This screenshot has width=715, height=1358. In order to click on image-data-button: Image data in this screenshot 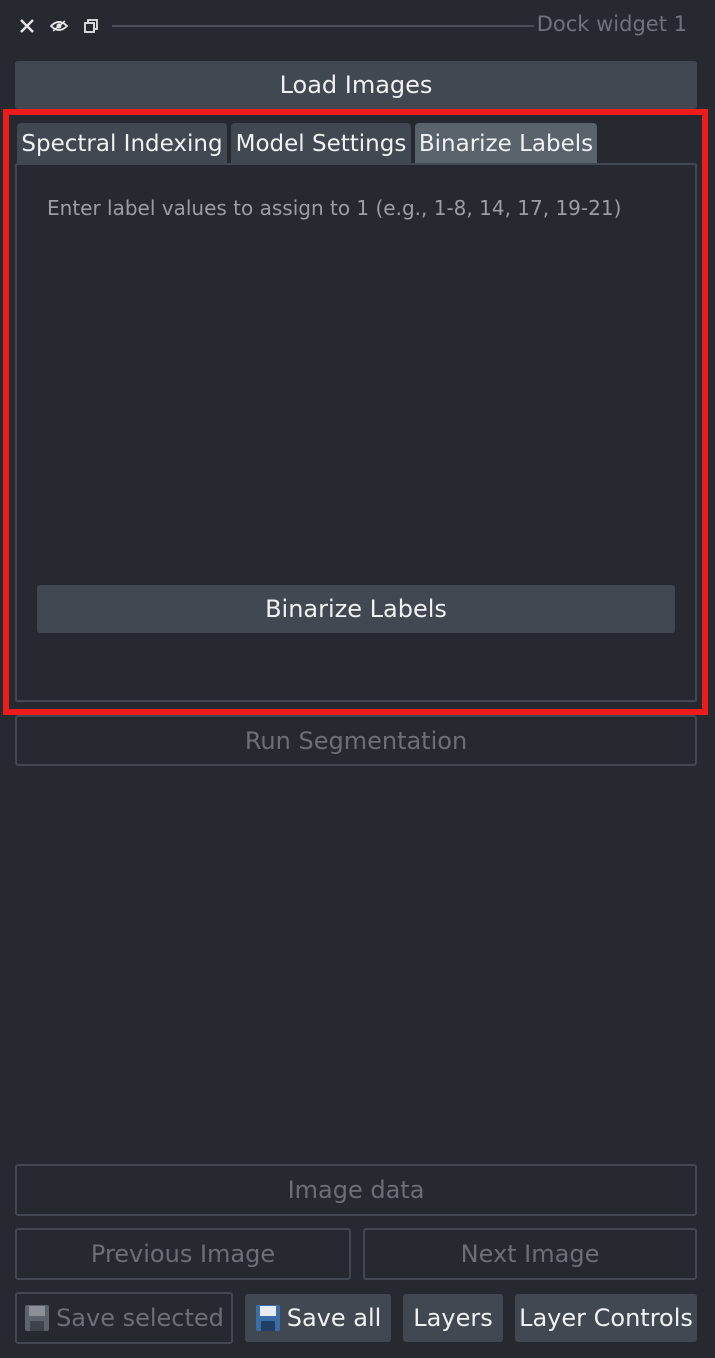, I will do `click(356, 1190)`.